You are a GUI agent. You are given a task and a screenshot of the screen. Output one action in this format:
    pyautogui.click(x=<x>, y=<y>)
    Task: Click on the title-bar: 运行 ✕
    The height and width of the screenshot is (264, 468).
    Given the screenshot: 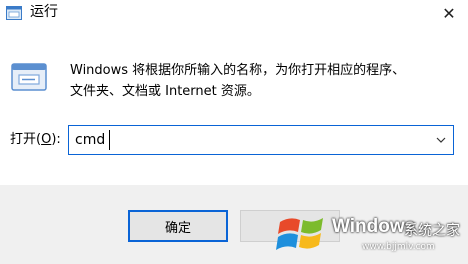 What is the action you would take?
    pyautogui.click(x=234, y=14)
    